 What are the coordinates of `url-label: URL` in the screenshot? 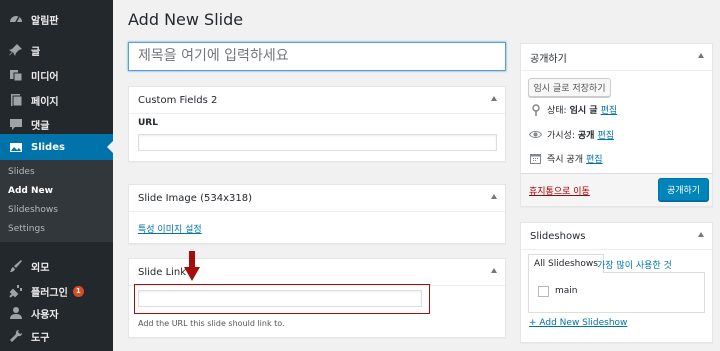 It's located at (148, 123).